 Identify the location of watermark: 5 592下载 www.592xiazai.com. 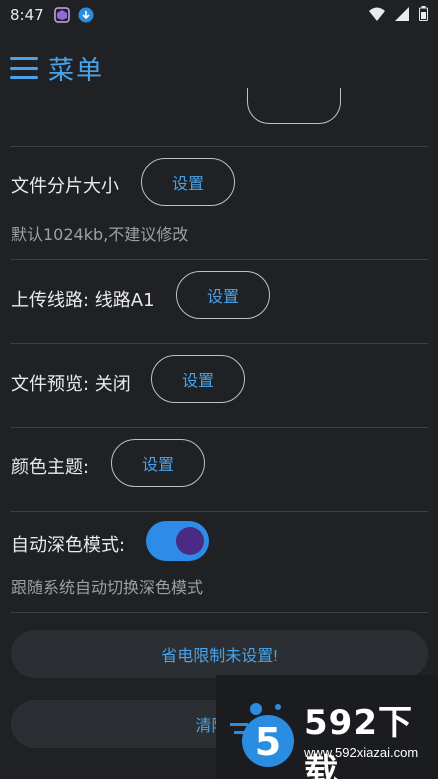
(327, 727).